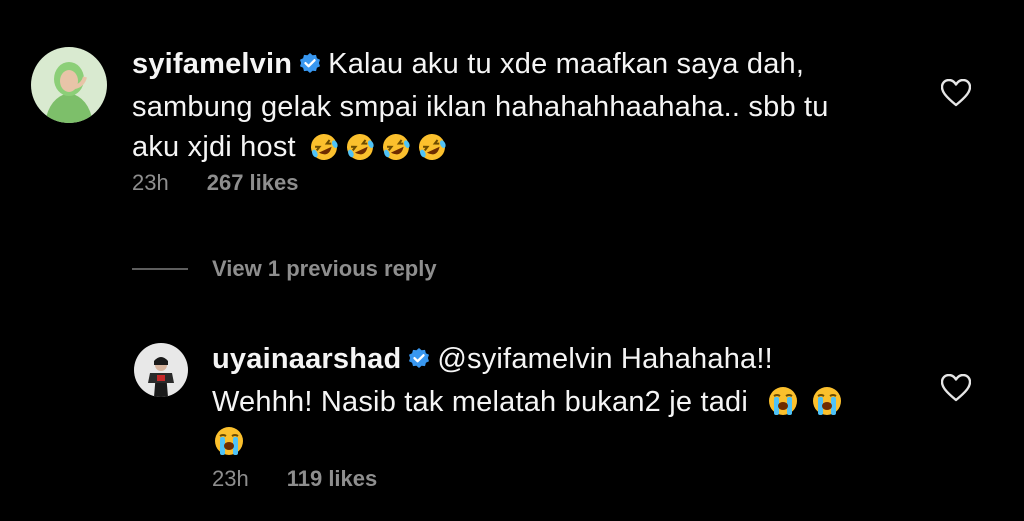 The image size is (1024, 521). I want to click on comment-text-line1: Kalau aku tu xde maafkan saya dah,, so click(566, 64).